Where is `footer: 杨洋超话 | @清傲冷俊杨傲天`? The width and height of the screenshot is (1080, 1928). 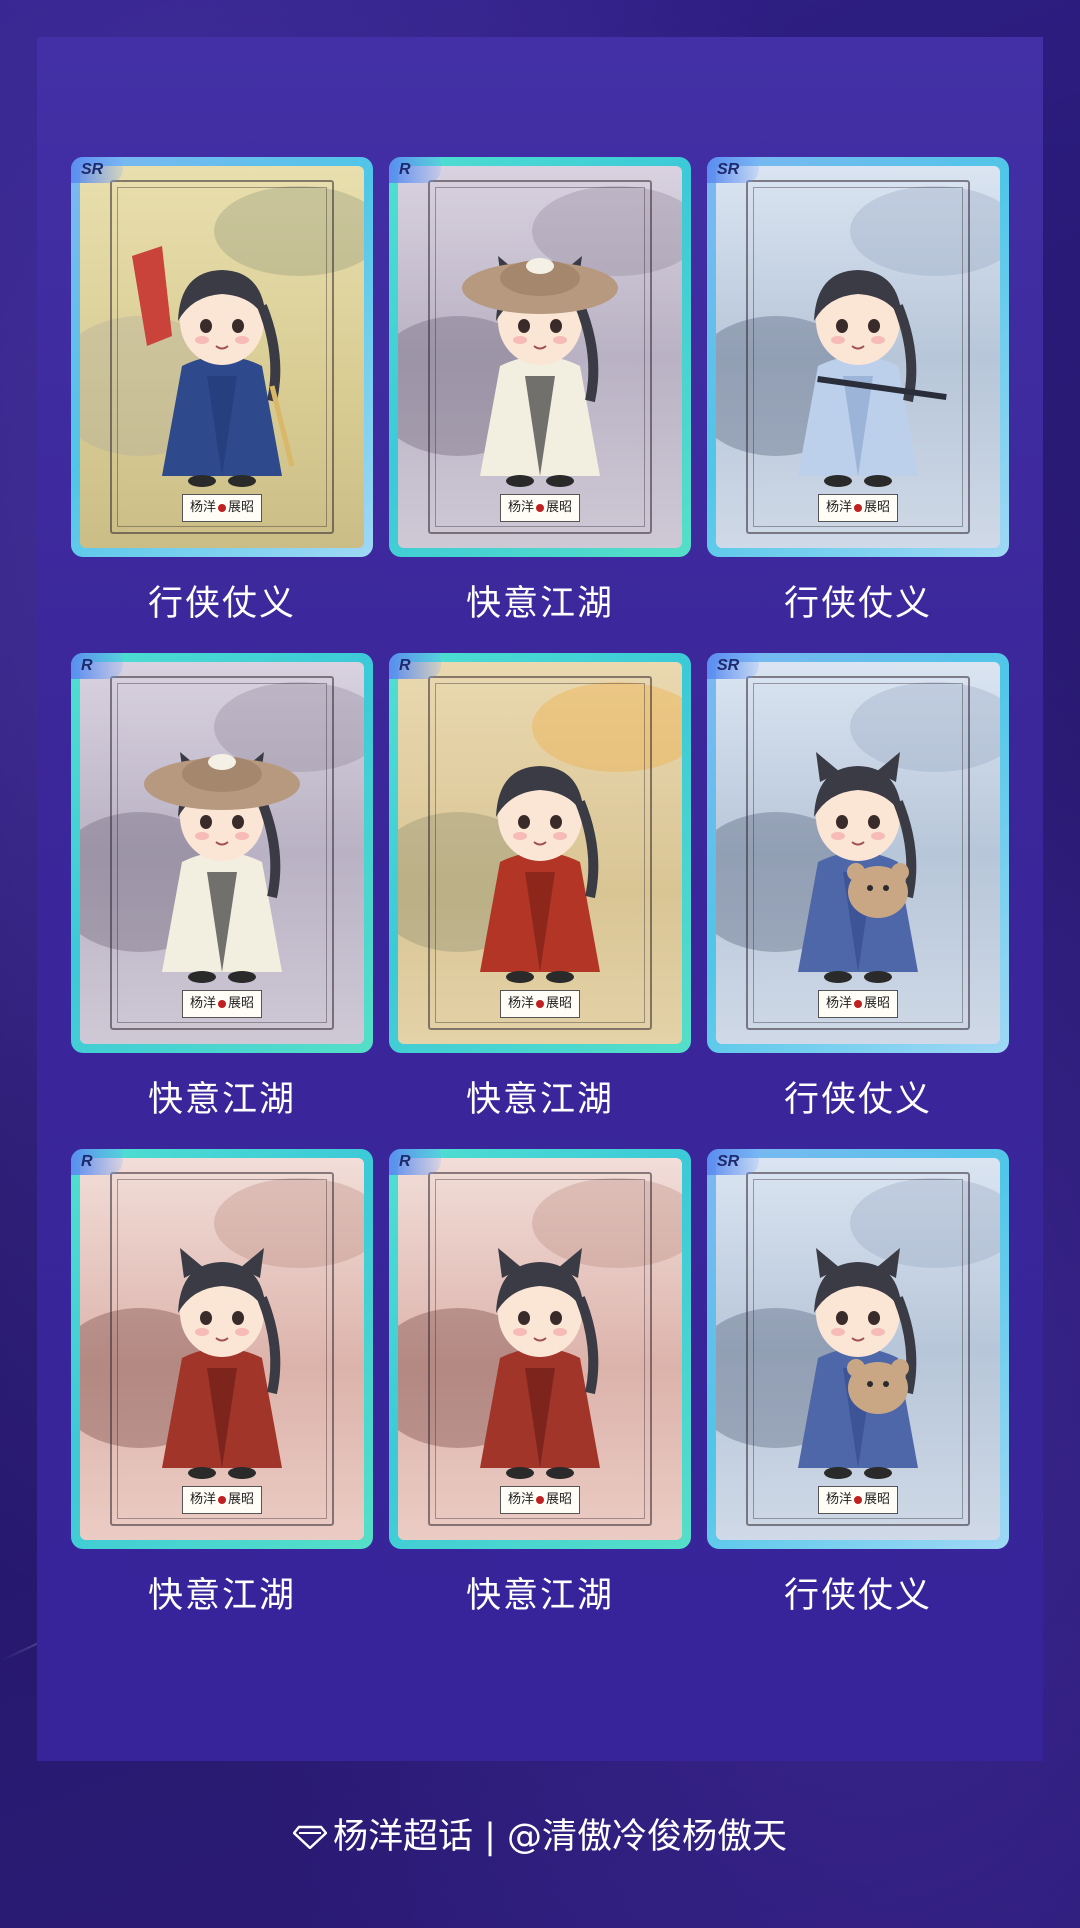 footer: 杨洋超话 | @清傲冷俊杨傲天 is located at coordinates (540, 1833).